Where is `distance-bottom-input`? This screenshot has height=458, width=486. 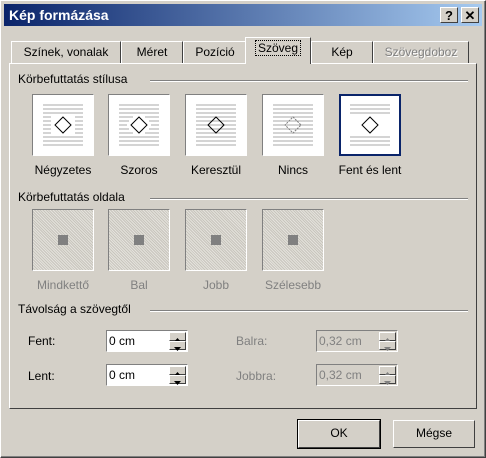
distance-bottom-input is located at coordinates (138, 375).